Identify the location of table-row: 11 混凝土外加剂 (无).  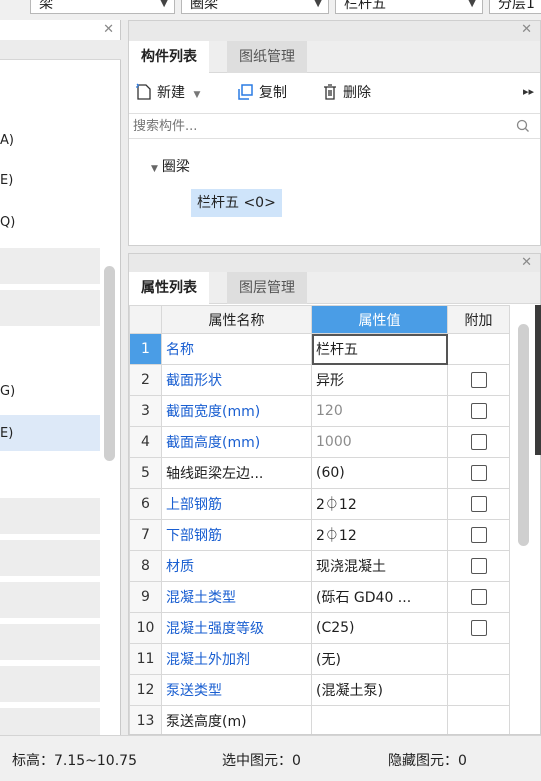
(319, 659).